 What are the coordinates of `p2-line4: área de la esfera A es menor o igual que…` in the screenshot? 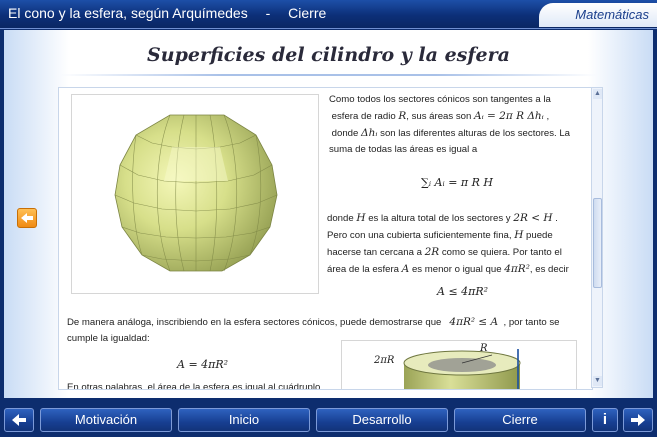 It's located at (448, 269).